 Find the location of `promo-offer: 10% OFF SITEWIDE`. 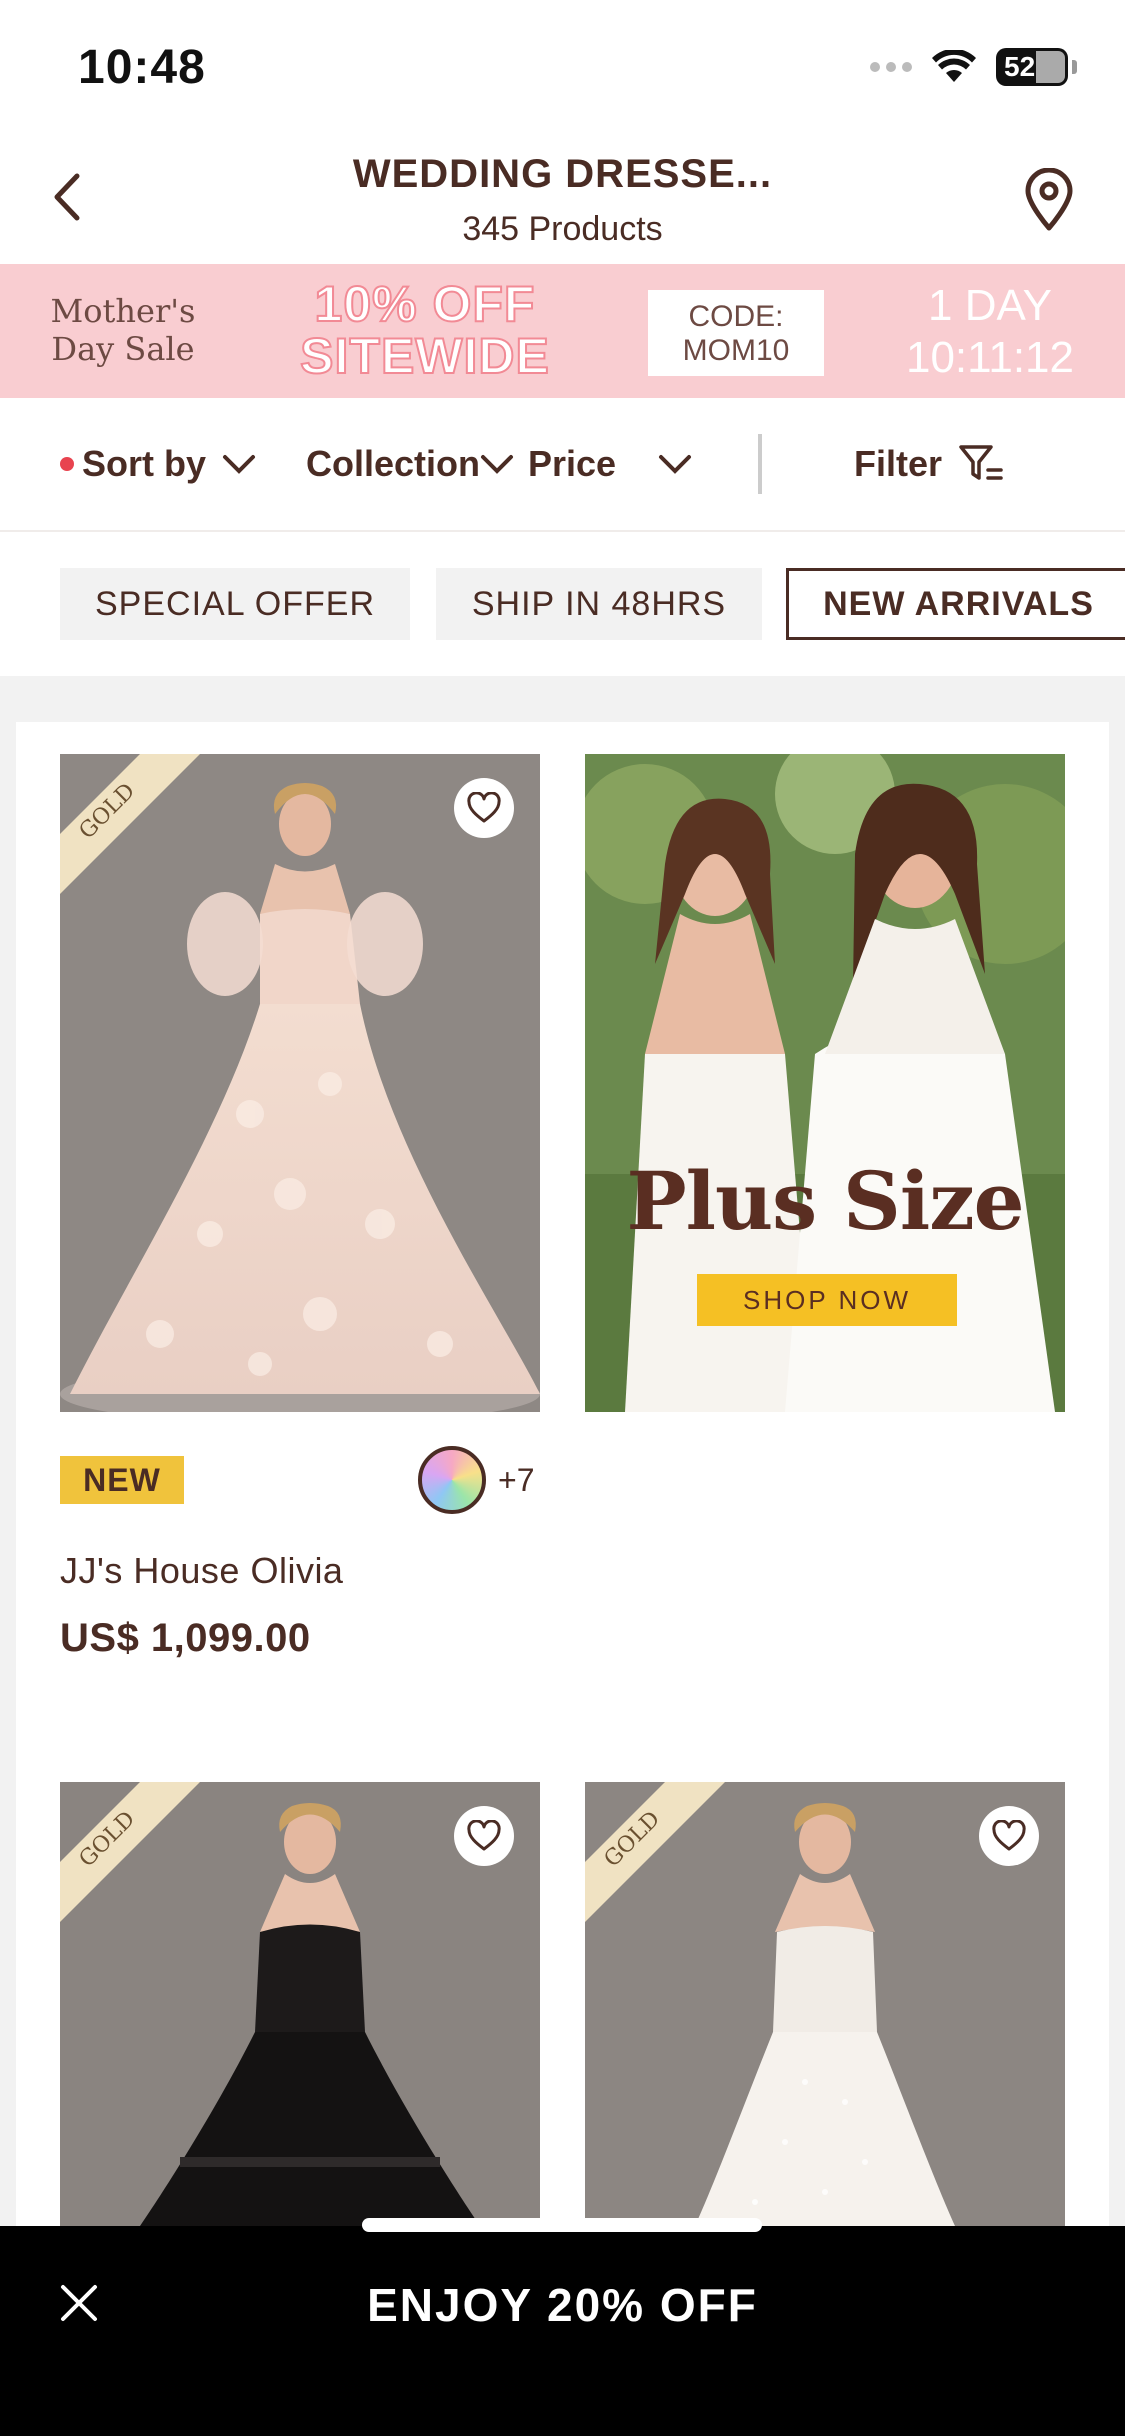

promo-offer: 10% OFF SITEWIDE is located at coordinates (425, 330).